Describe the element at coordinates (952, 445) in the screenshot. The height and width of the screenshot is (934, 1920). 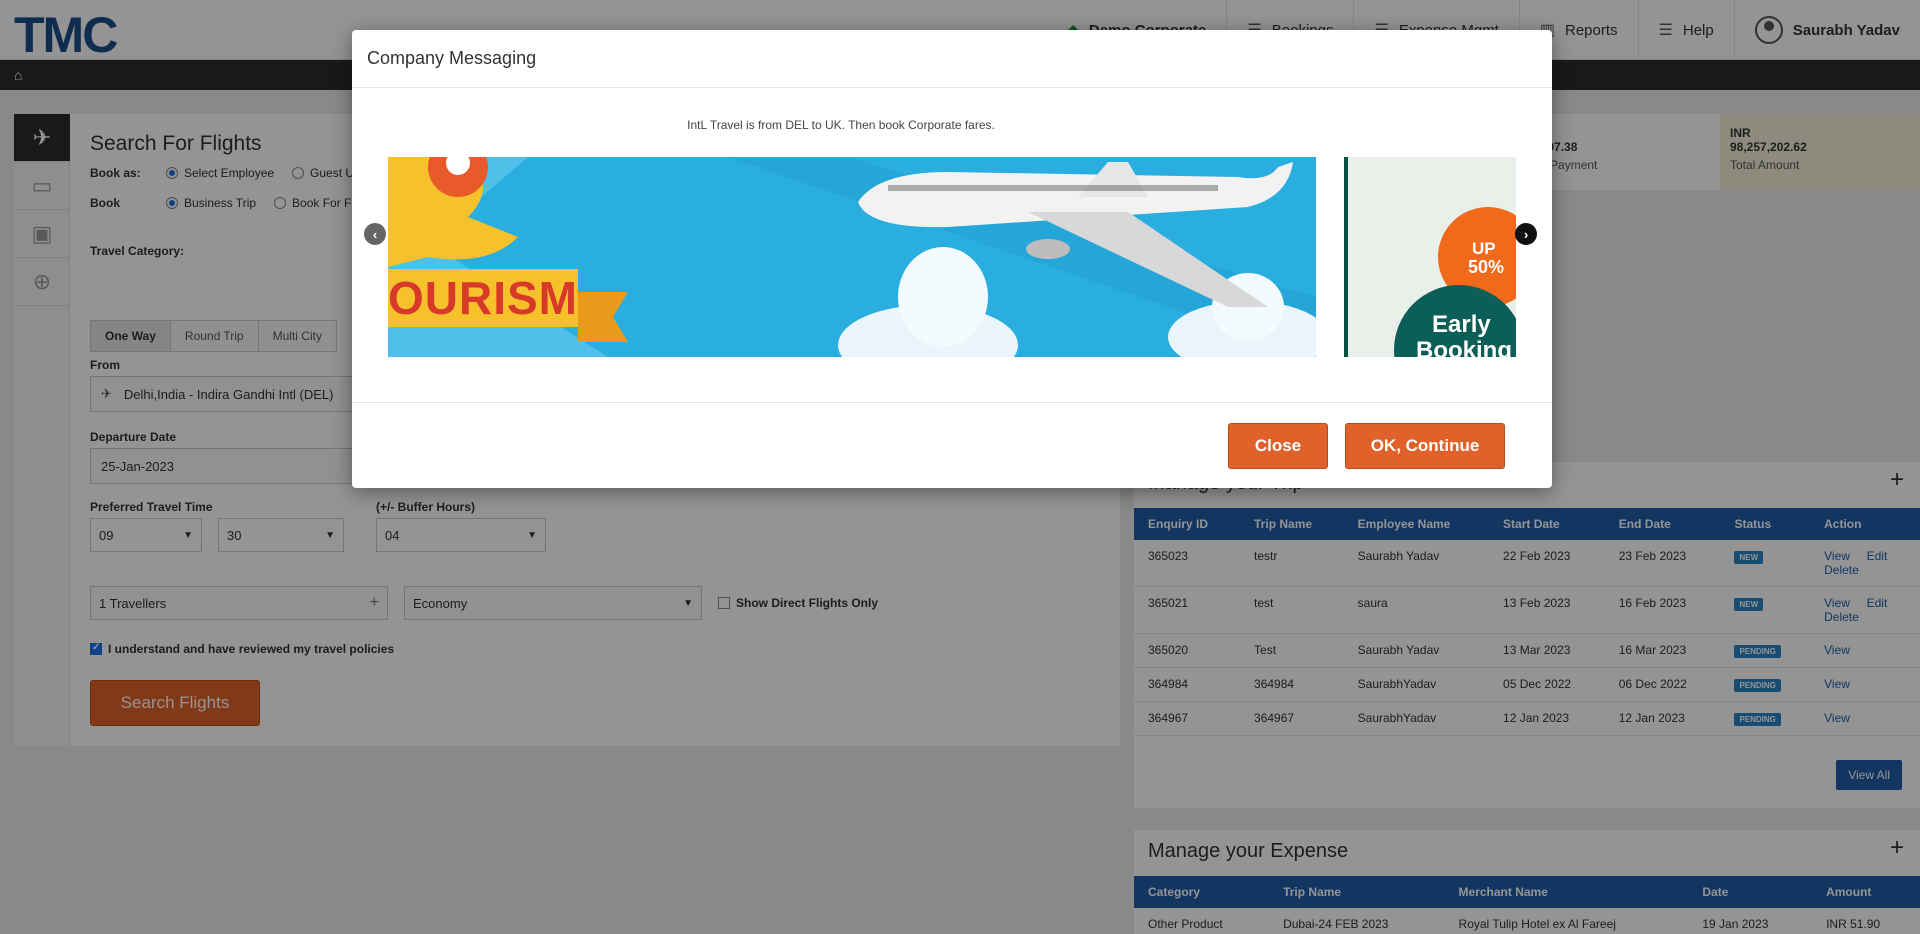
I see `modal-footer: Close OK, Continue` at that location.